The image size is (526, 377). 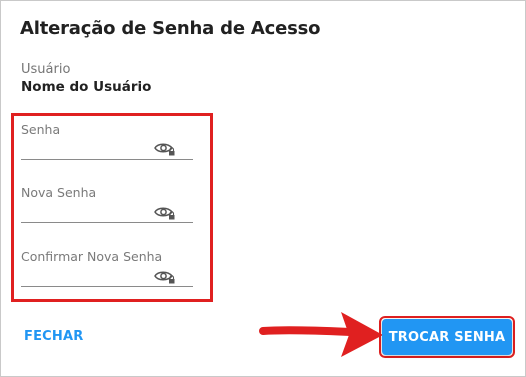 What do you see at coordinates (170, 28) in the screenshot?
I see `dialog-title: Alteração de Senha de Acesso` at bounding box center [170, 28].